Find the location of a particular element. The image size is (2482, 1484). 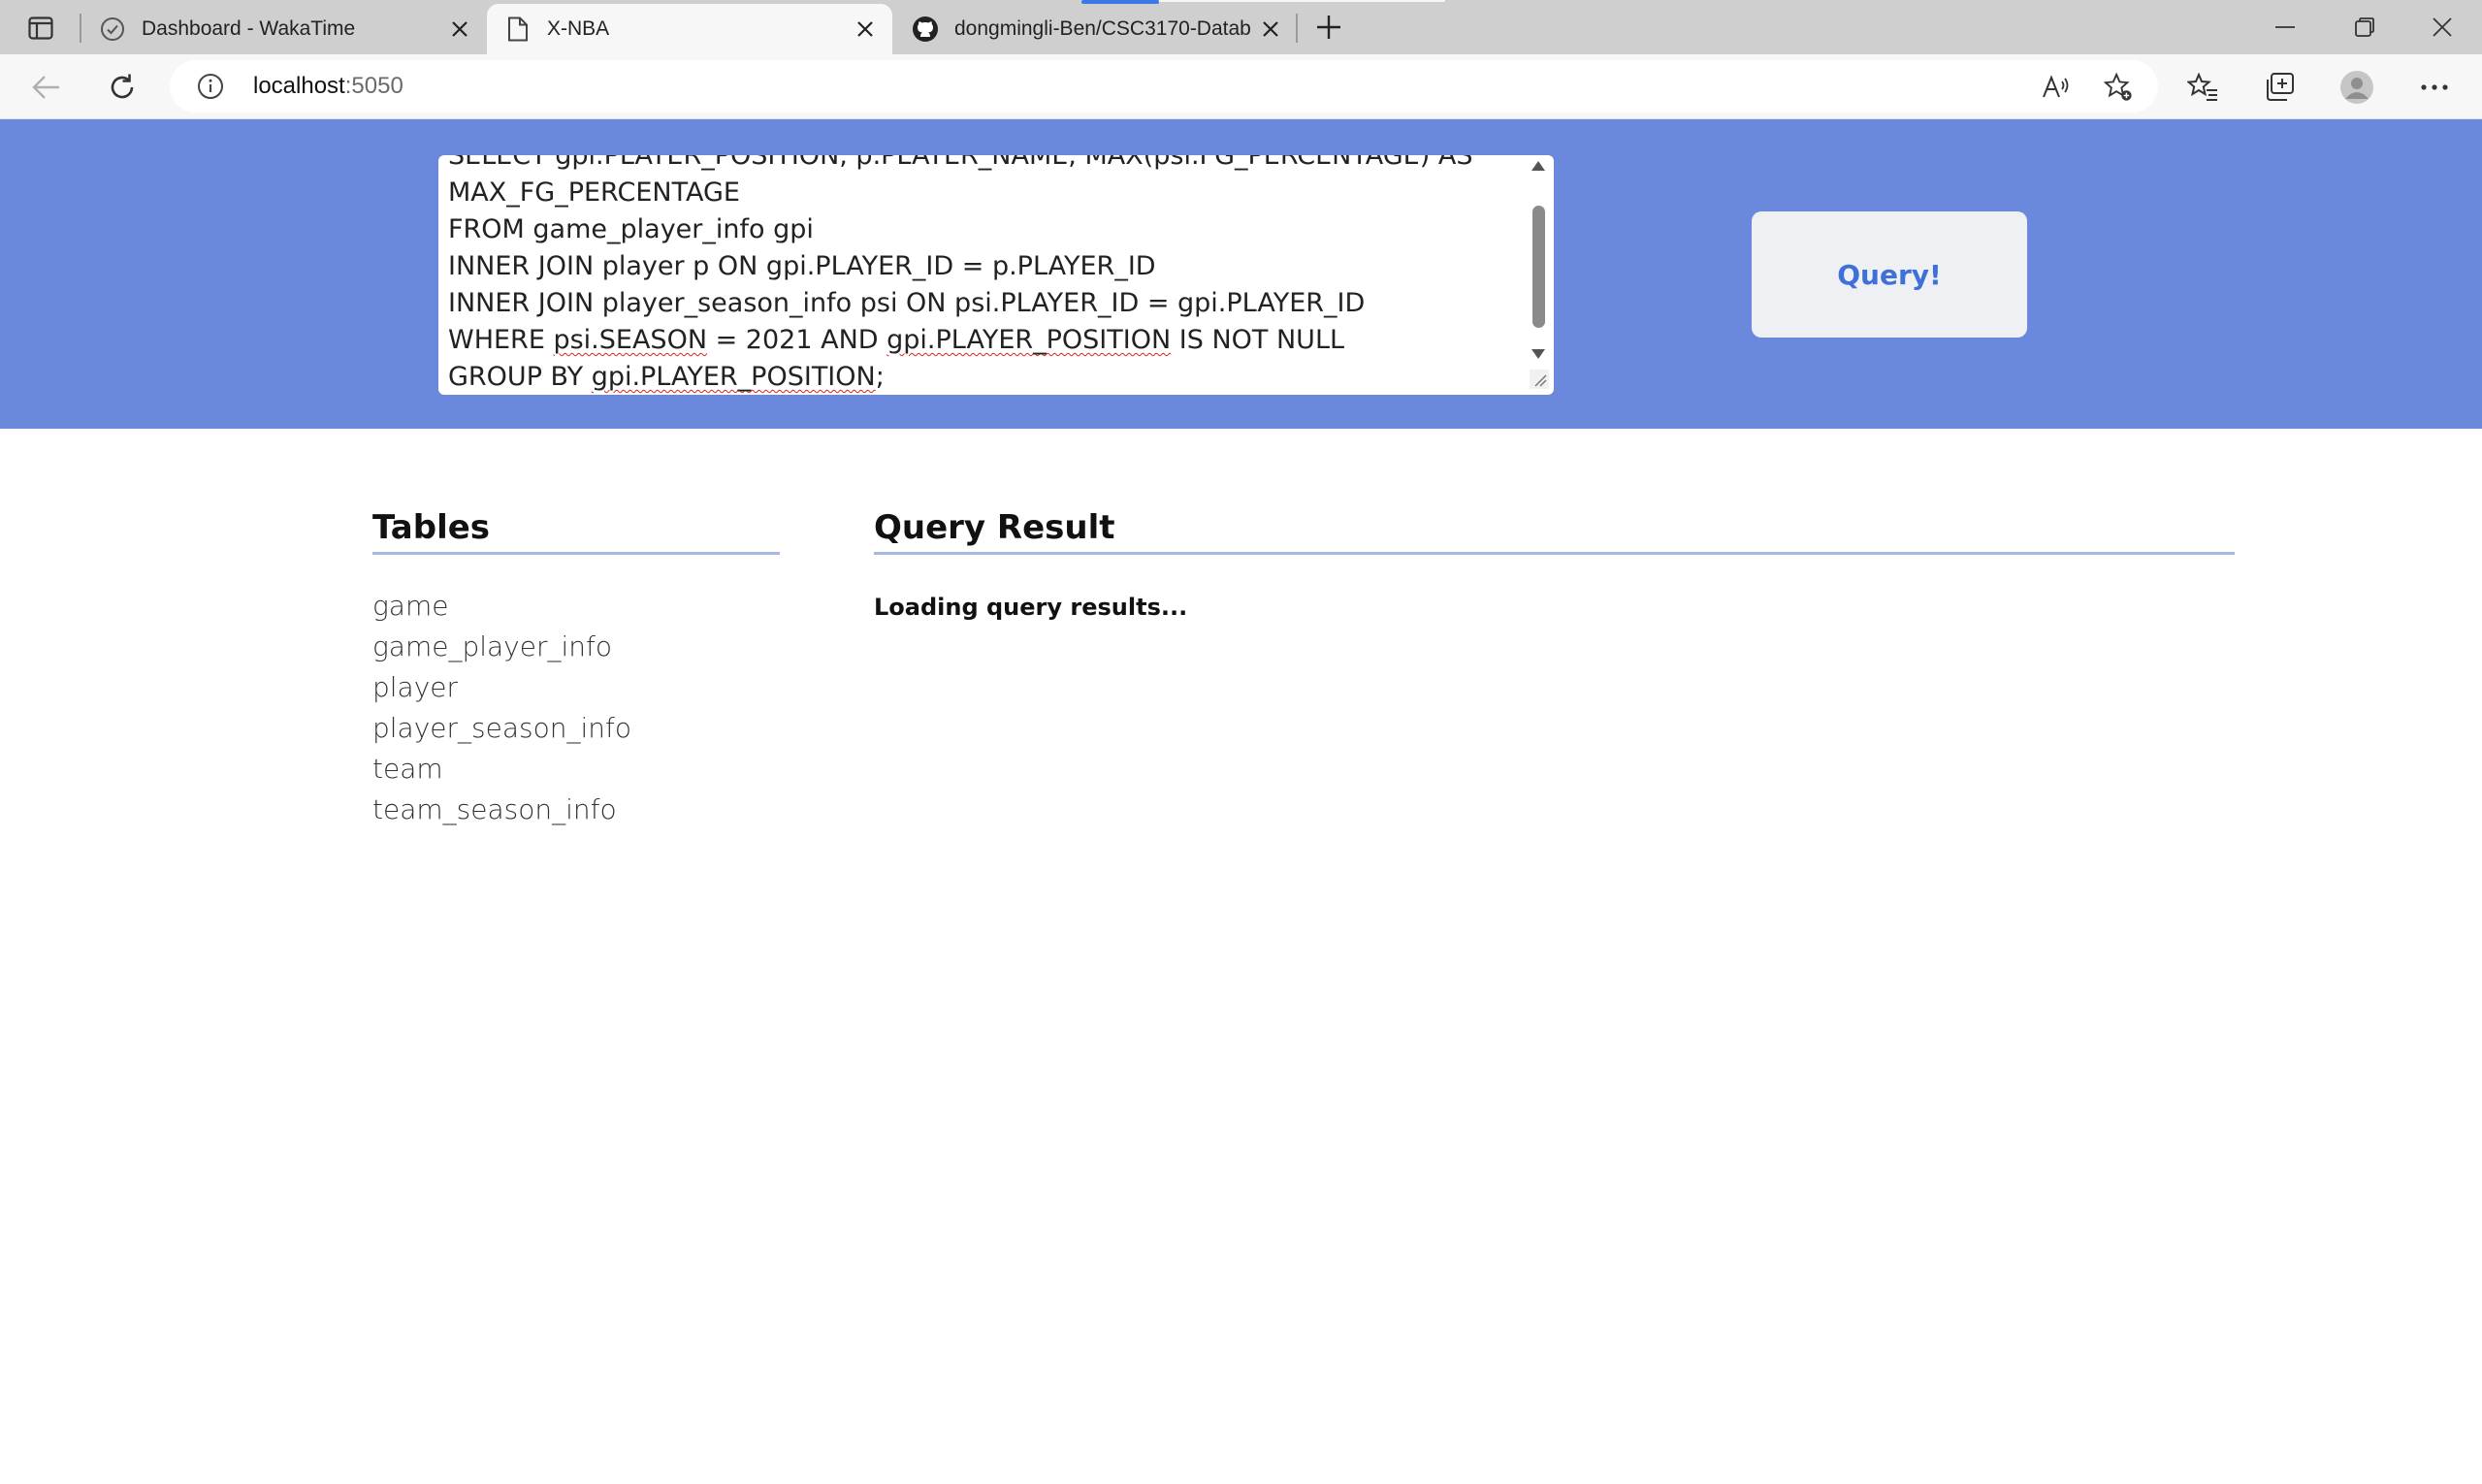

table-item-player: player is located at coordinates (501, 687).